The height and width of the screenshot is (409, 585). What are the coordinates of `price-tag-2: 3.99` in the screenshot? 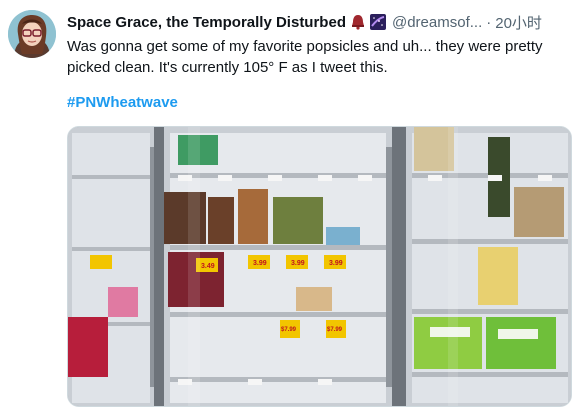 It's located at (260, 263).